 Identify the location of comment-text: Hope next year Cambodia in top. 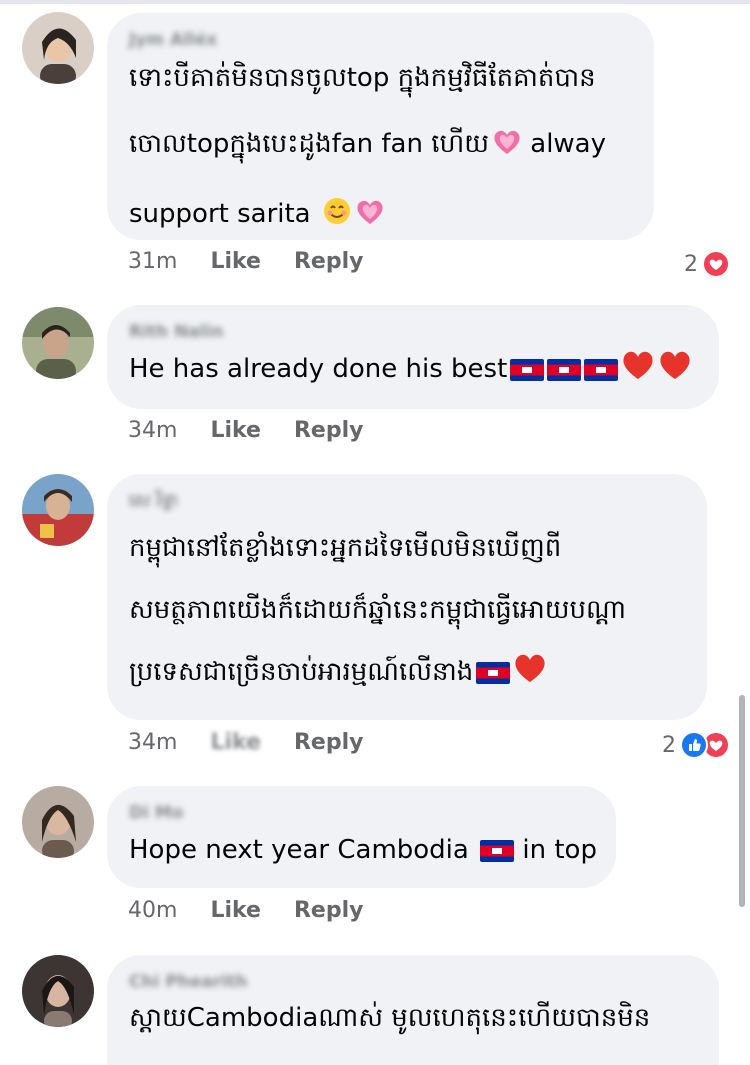
(363, 852).